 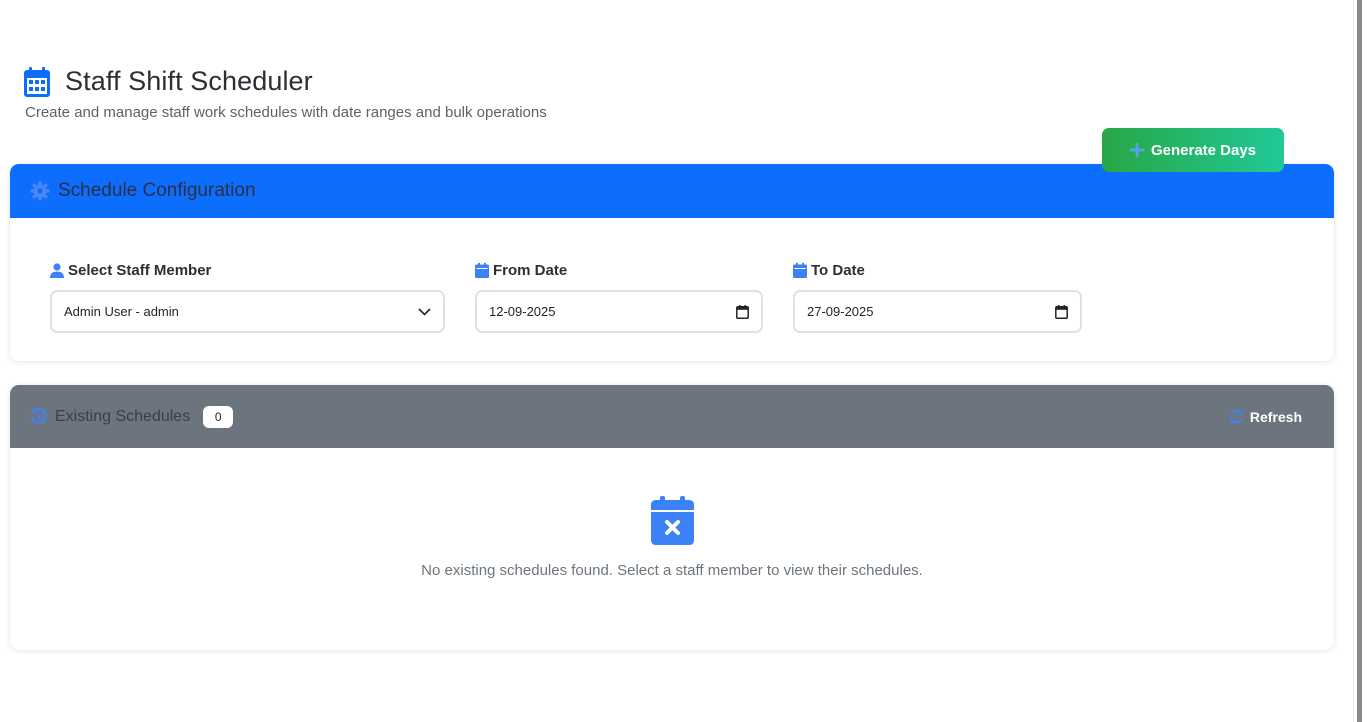 I want to click on from-date-value: 12-09-2025, so click(x=522, y=311).